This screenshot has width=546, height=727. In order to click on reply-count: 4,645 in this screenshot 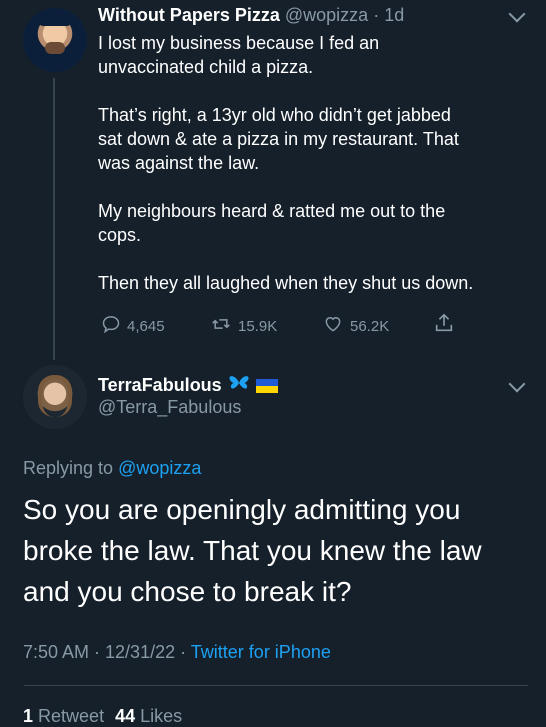, I will do `click(146, 326)`.